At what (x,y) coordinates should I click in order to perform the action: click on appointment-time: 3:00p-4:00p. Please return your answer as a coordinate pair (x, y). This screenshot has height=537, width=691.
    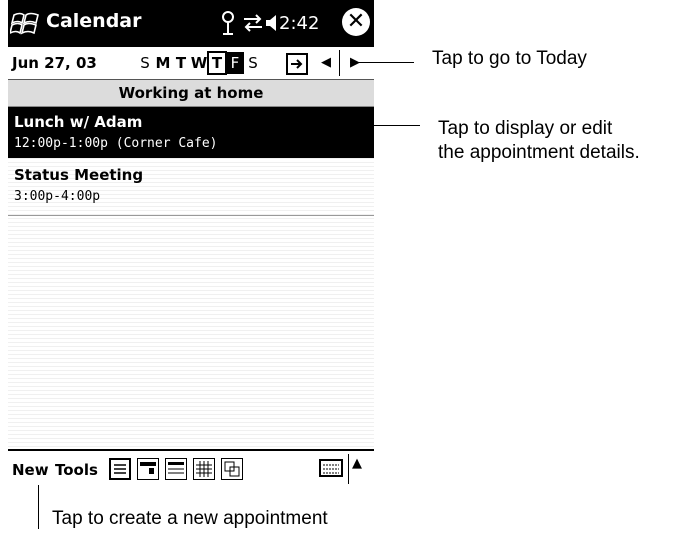
    Looking at the image, I should click on (57, 196).